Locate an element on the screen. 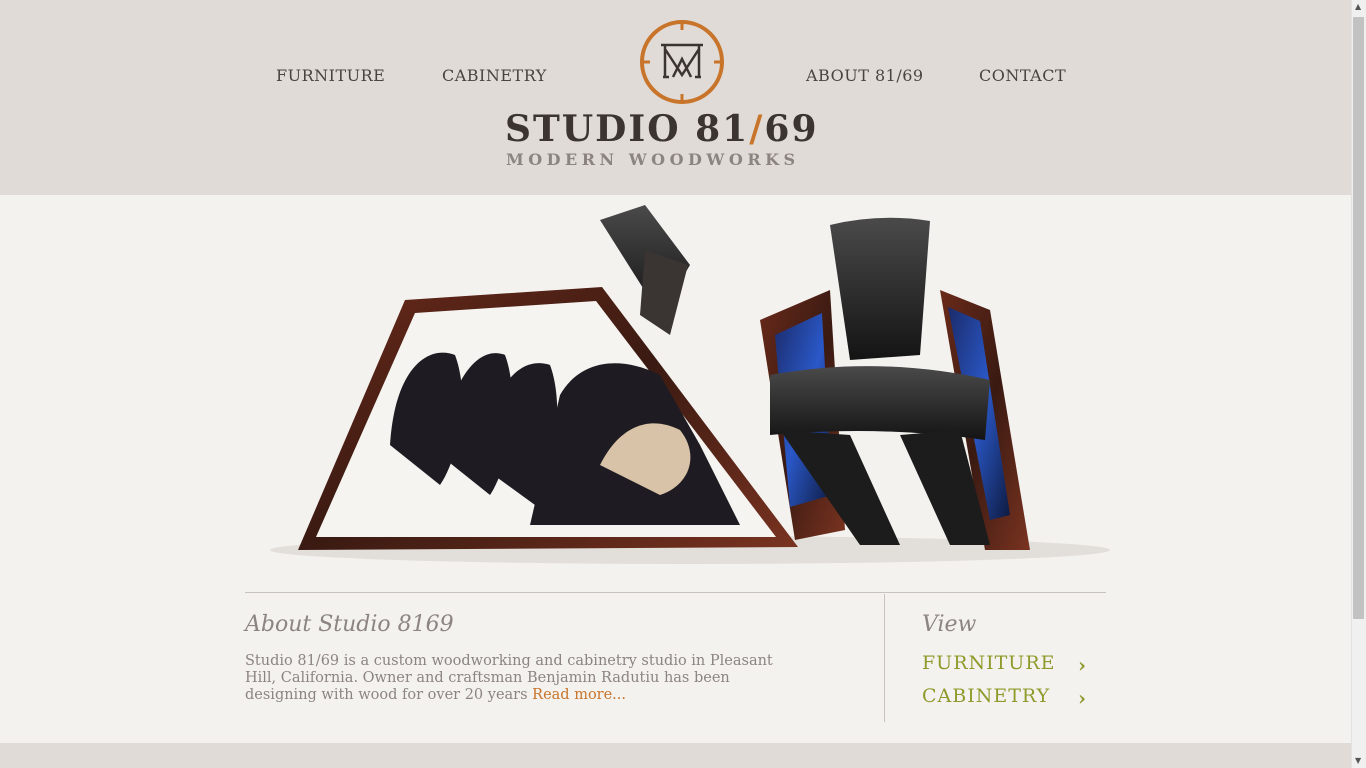 This screenshot has width=1366, height=768. logo-title-part-a: STUDIO 81 is located at coordinates (627, 129).